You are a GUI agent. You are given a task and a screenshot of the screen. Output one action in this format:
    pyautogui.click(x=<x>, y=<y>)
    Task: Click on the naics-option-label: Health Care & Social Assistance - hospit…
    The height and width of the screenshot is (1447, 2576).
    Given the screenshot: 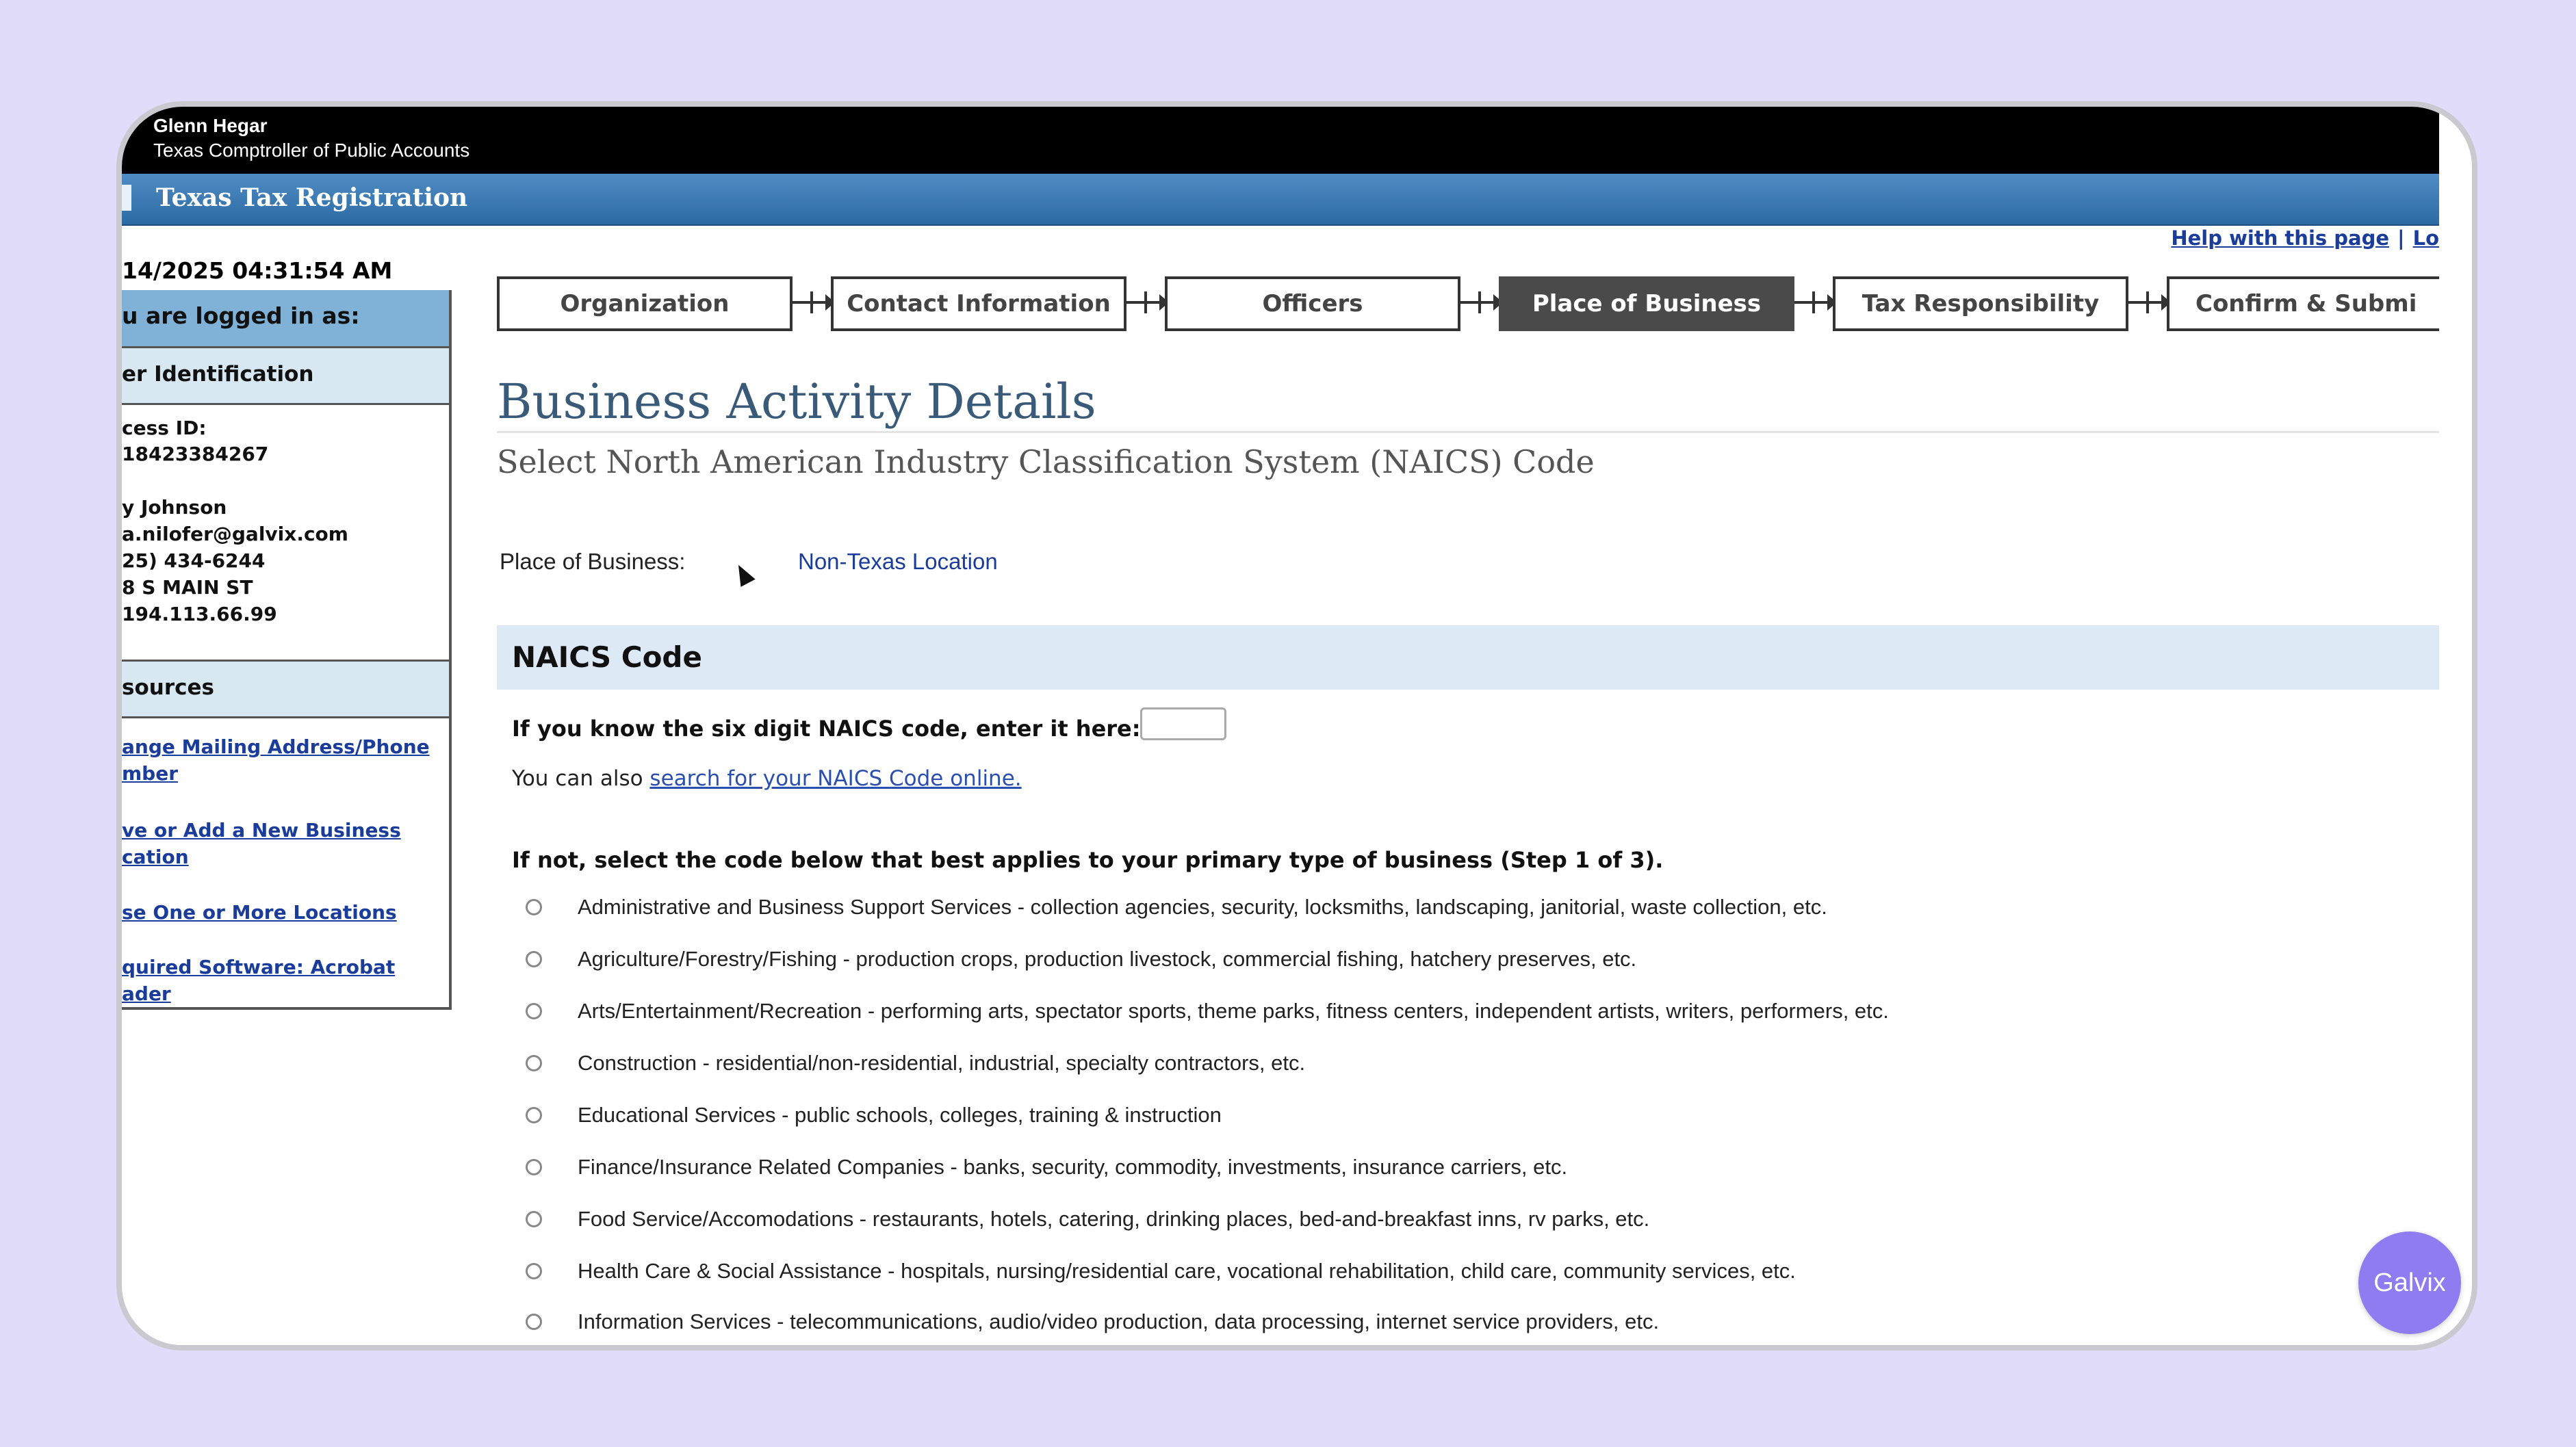 What is the action you would take?
    pyautogui.click(x=1187, y=1271)
    